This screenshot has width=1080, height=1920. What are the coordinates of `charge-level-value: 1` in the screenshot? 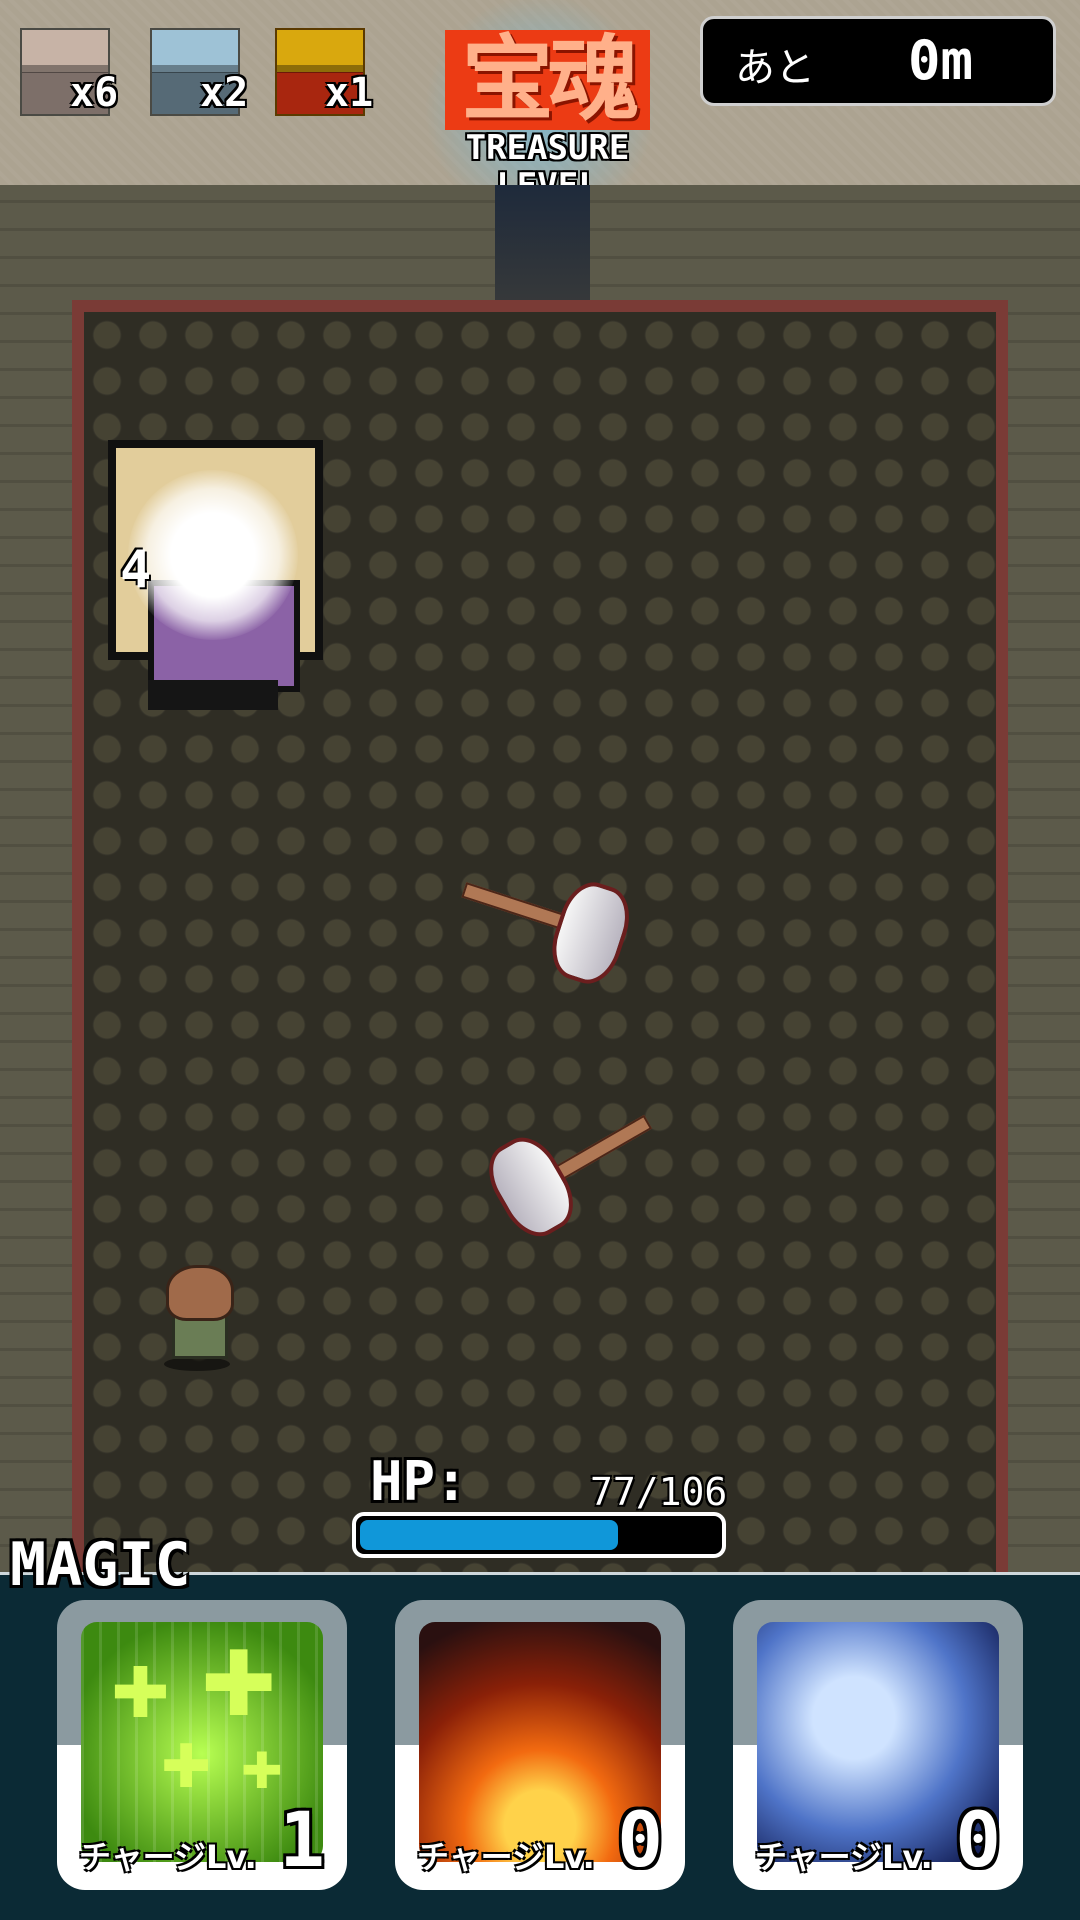 It's located at (302, 1839).